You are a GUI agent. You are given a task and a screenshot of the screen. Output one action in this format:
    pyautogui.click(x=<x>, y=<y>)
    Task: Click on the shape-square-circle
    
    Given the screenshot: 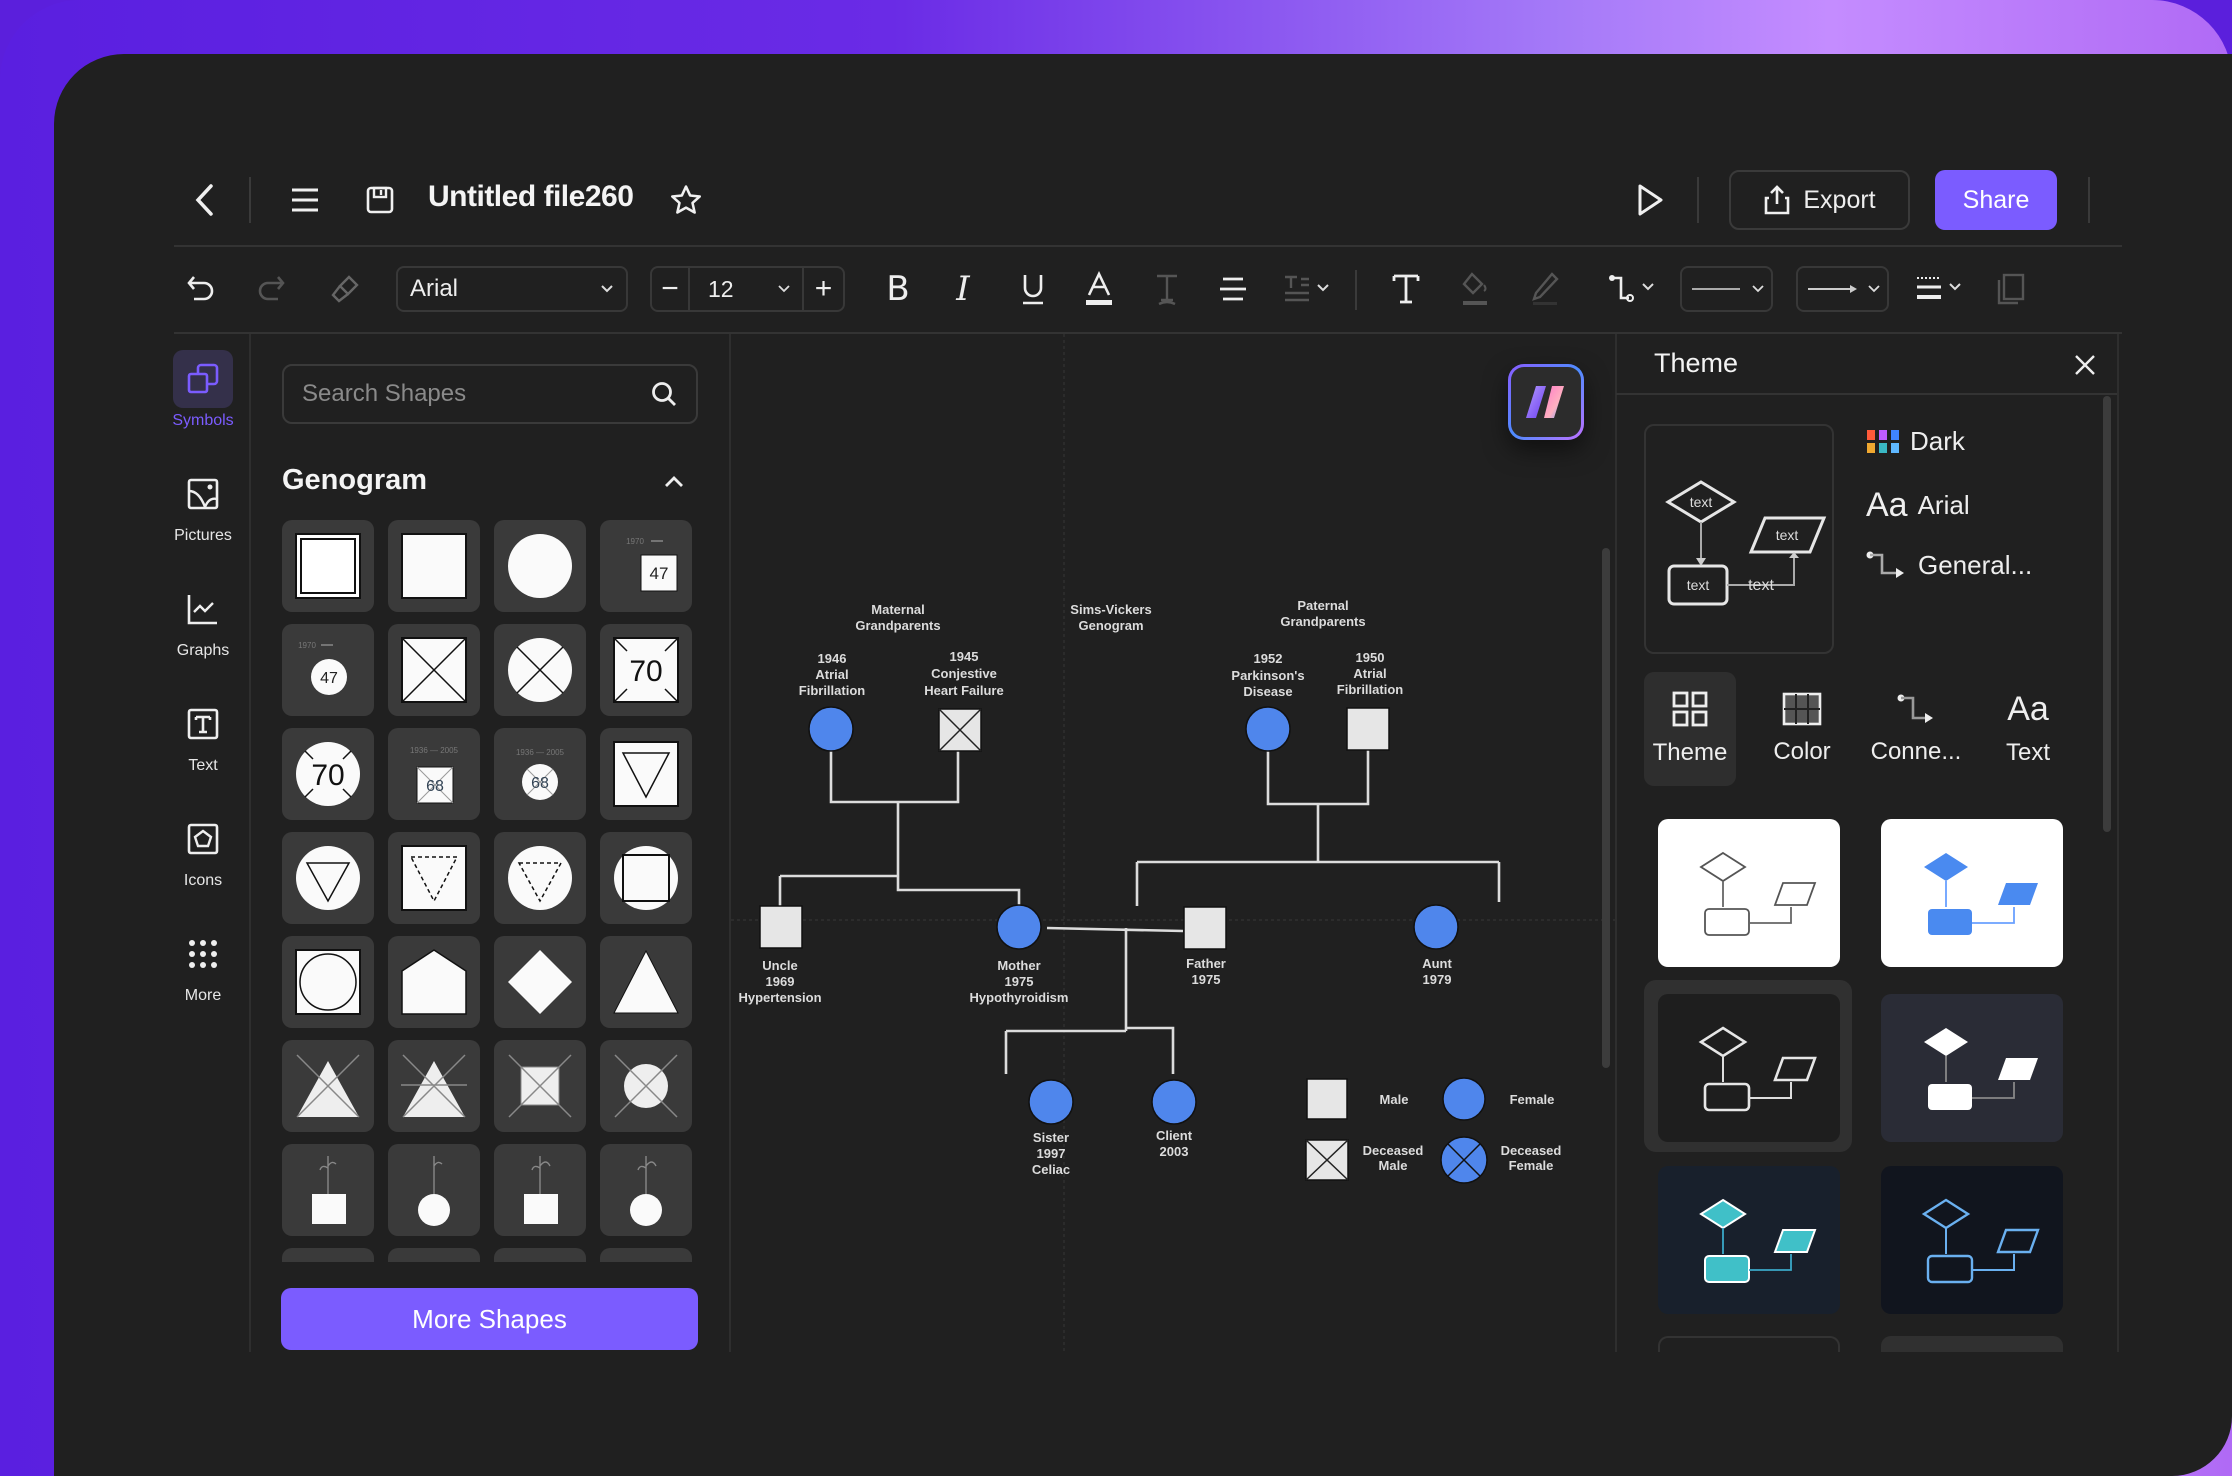 What is the action you would take?
    pyautogui.click(x=328, y=982)
    